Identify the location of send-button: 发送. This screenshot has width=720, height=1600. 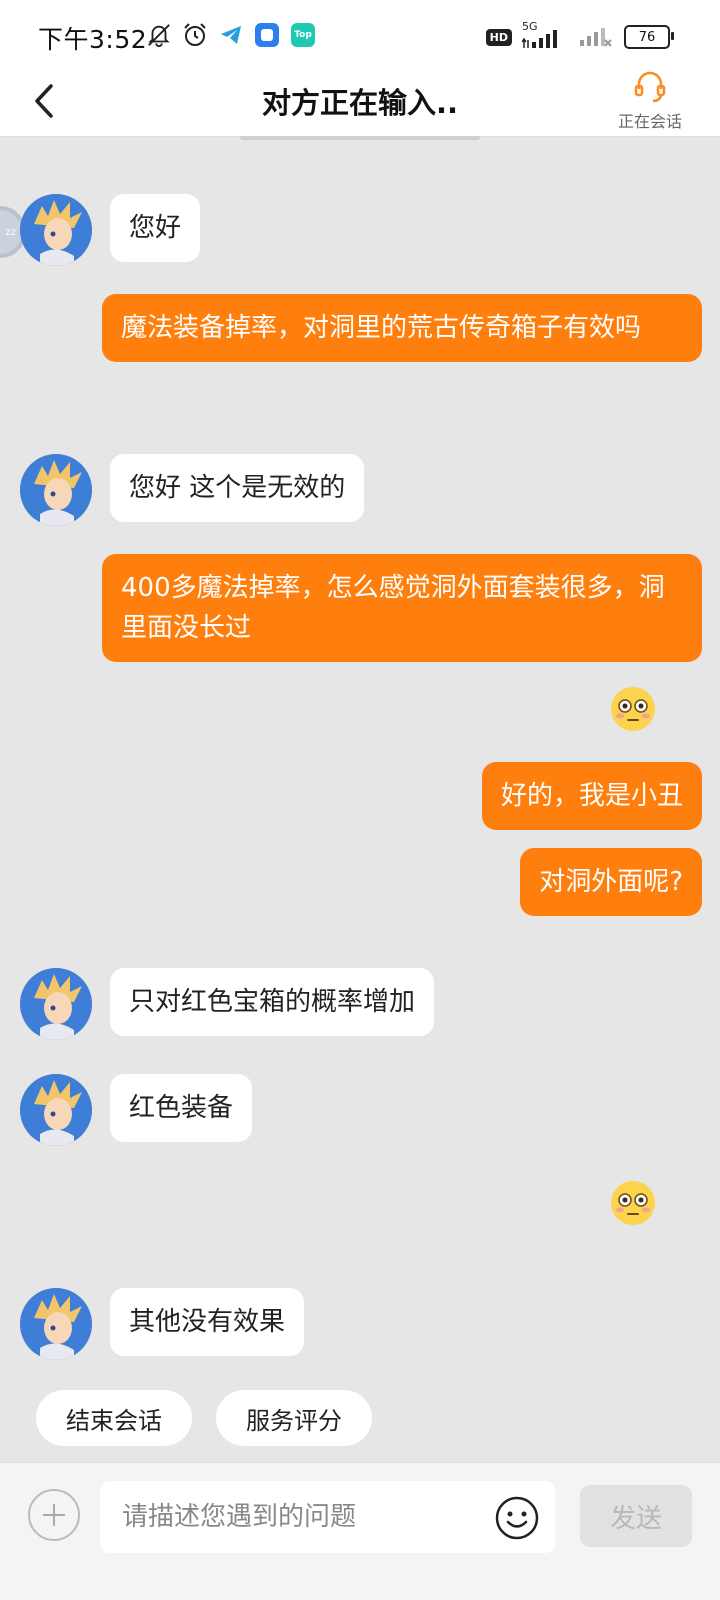
(636, 1516).